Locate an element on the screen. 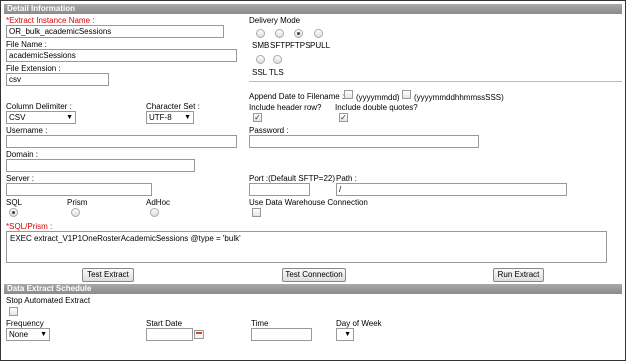 The height and width of the screenshot is (361, 626). append-date-short-checkbox is located at coordinates (348, 94).